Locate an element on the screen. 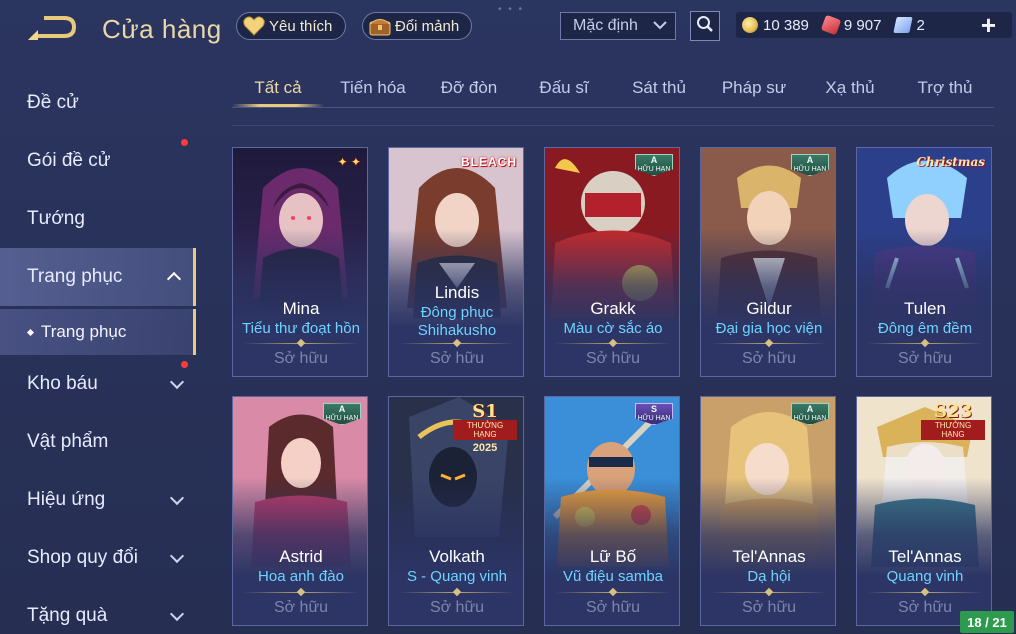 This screenshot has width=1016, height=634. sidebar-item-effects: Hiệu ứng is located at coordinates (98, 500).